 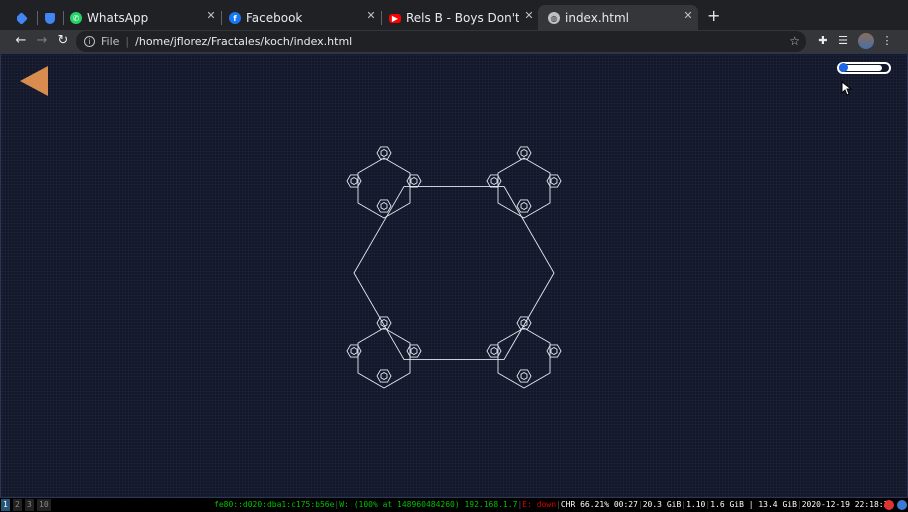 What do you see at coordinates (823, 41) in the screenshot?
I see `extensions-icon: ✚` at bounding box center [823, 41].